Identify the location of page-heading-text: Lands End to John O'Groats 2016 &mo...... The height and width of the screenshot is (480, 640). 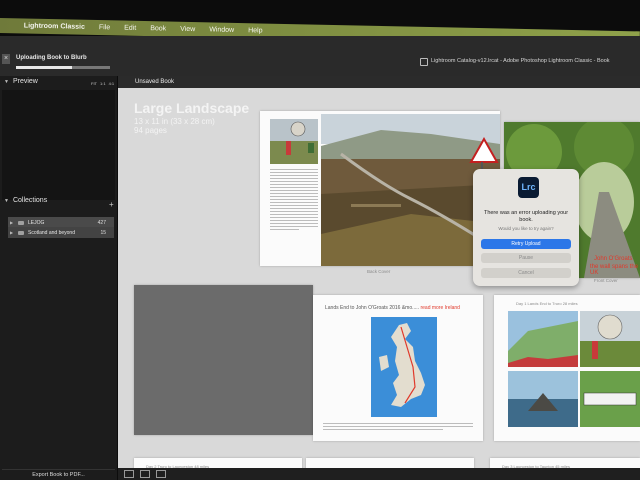
(372, 308).